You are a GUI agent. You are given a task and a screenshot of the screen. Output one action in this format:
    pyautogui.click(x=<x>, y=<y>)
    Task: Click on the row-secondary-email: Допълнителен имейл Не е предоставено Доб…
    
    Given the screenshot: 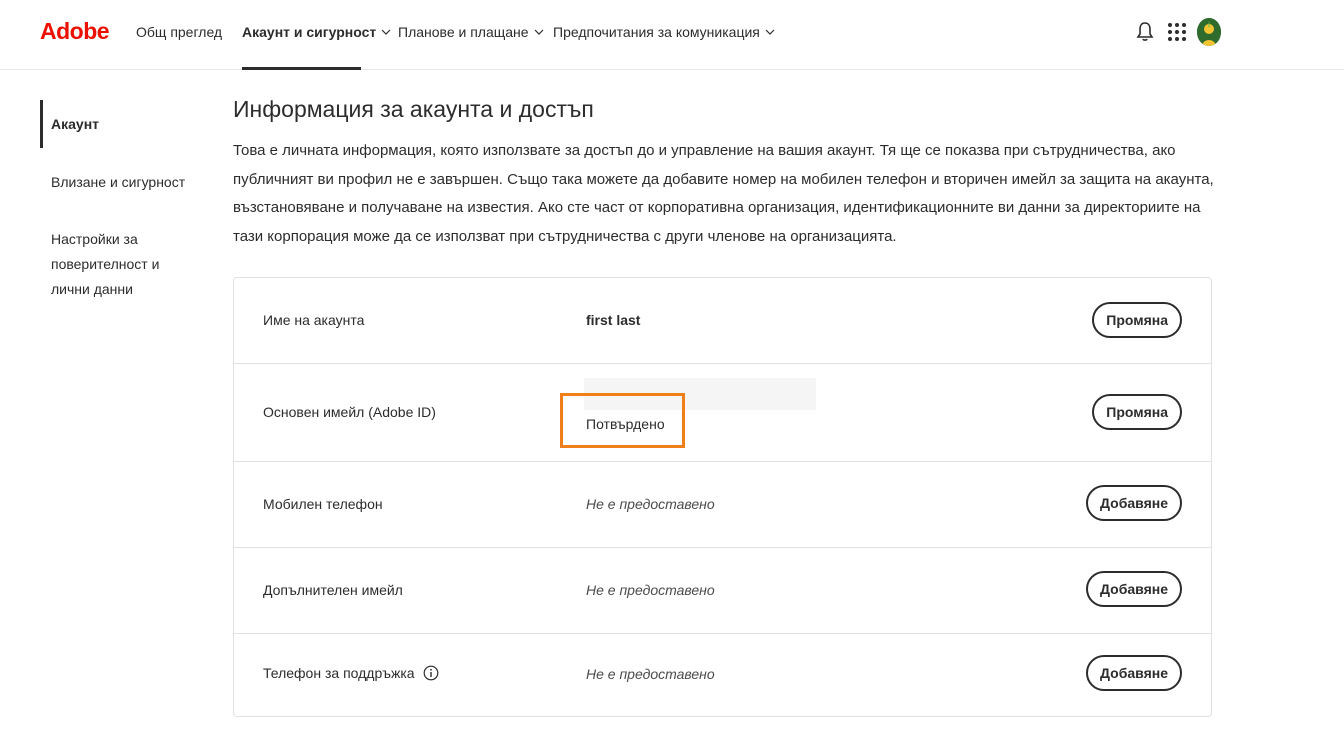 What is the action you would take?
    pyautogui.click(x=722, y=591)
    